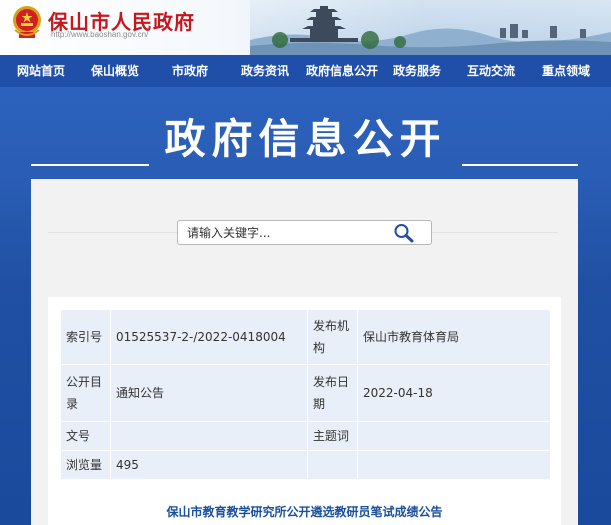  I want to click on search-icon, so click(404, 233).